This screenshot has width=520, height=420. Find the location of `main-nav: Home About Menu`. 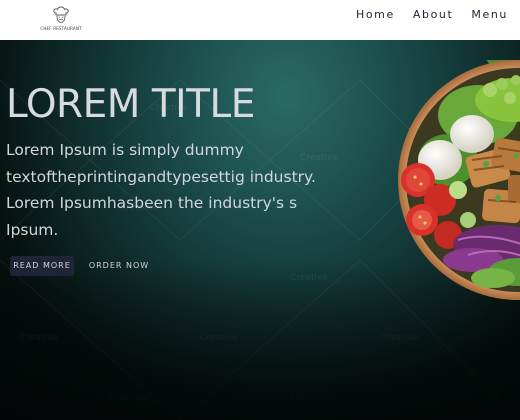

main-nav: Home About Menu is located at coordinates (432, 14).